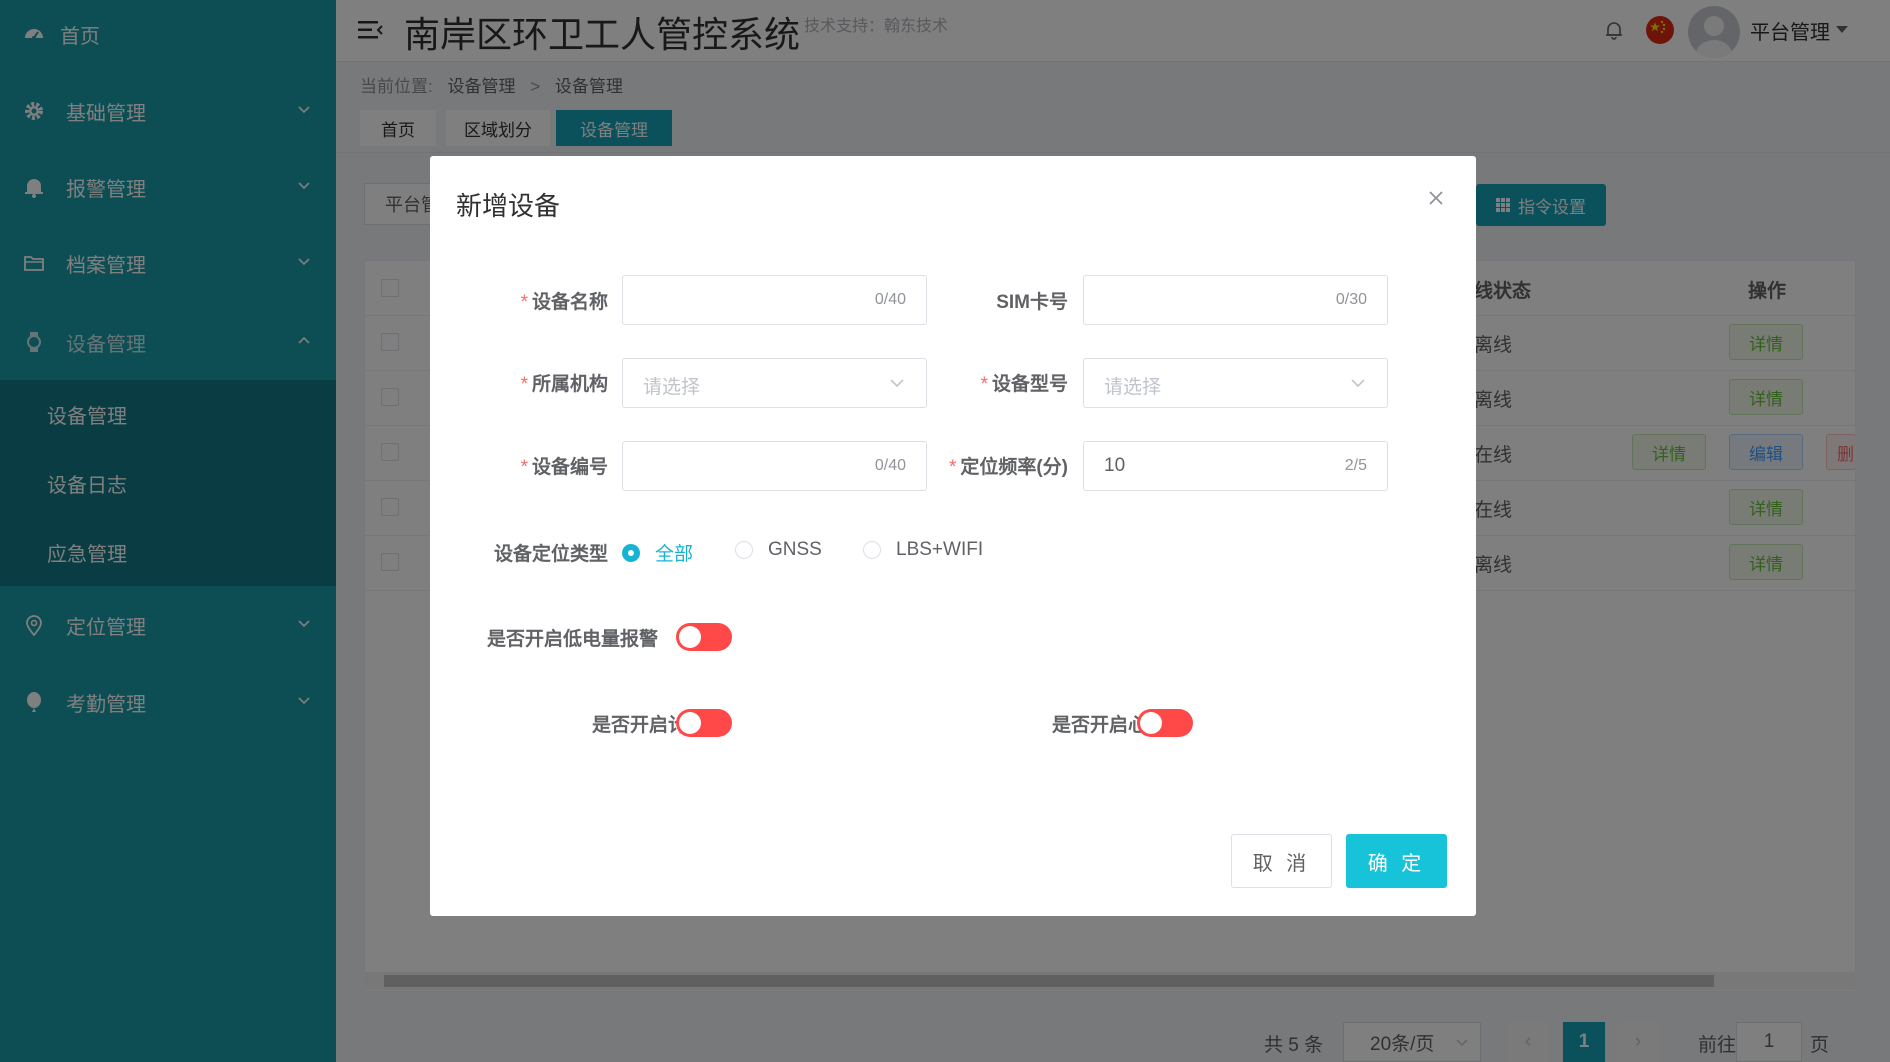 Image resolution: width=1890 pixels, height=1062 pixels. Describe the element at coordinates (1024, 384) in the screenshot. I see `model-label: * 设备型号` at that location.